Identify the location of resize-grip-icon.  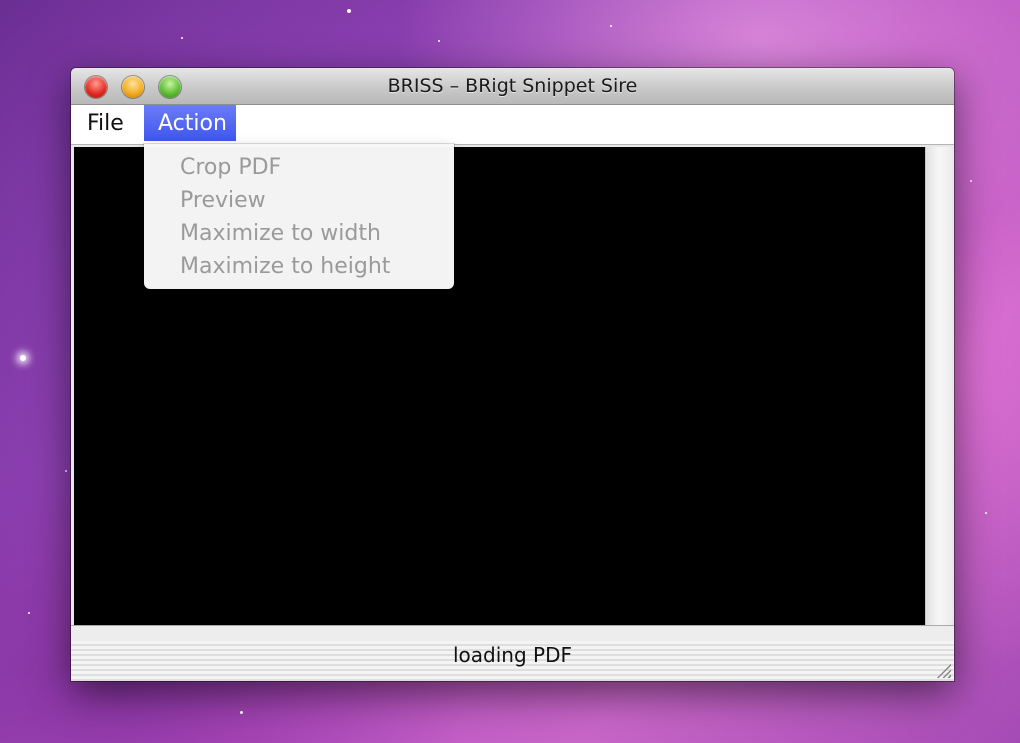
(943, 670).